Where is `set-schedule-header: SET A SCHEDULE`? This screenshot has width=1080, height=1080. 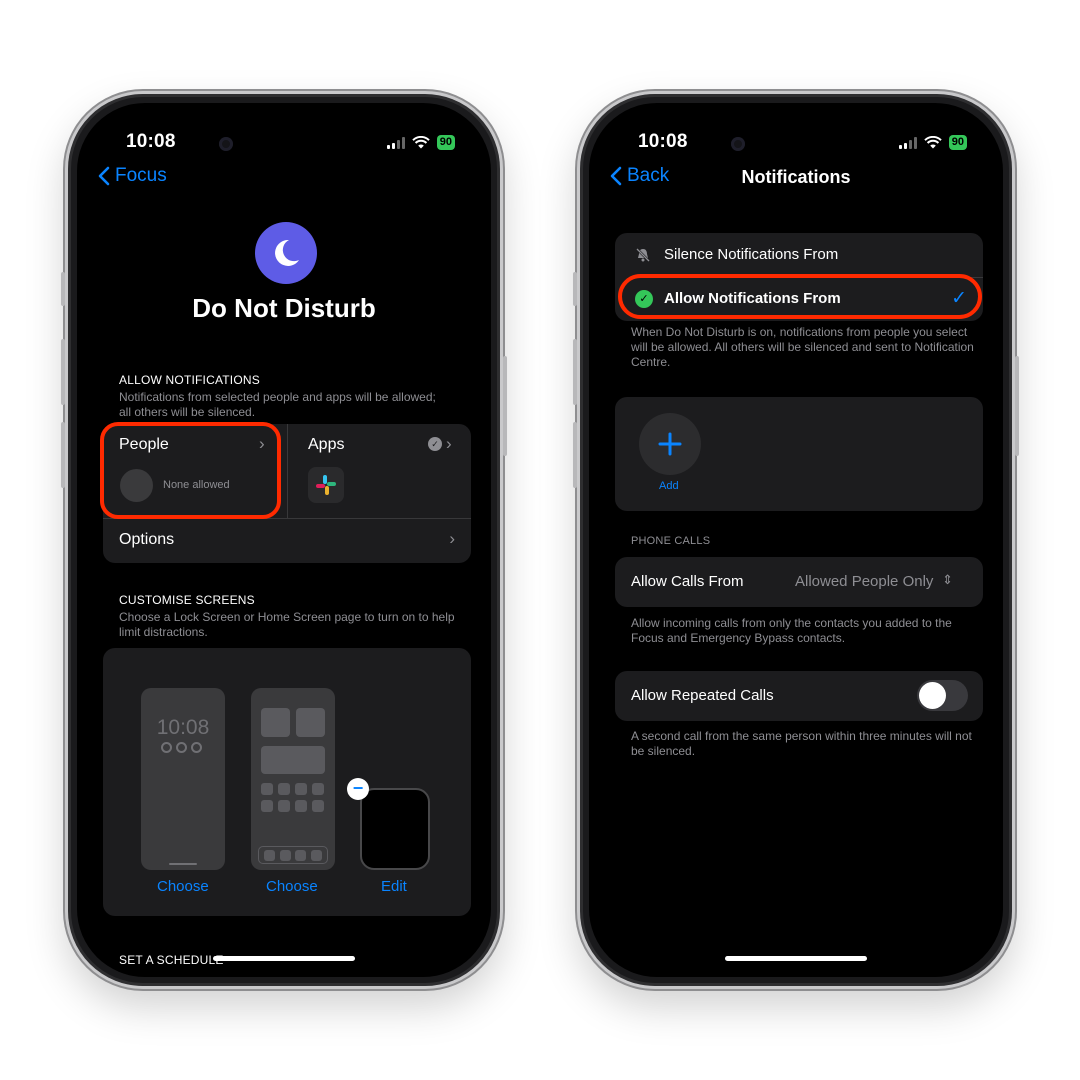 set-schedule-header: SET A SCHEDULE is located at coordinates (171, 960).